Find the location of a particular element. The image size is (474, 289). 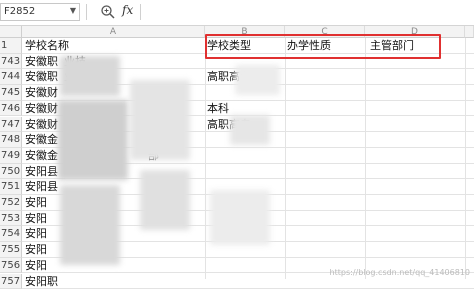

row-header: 753 is located at coordinates (11, 219).